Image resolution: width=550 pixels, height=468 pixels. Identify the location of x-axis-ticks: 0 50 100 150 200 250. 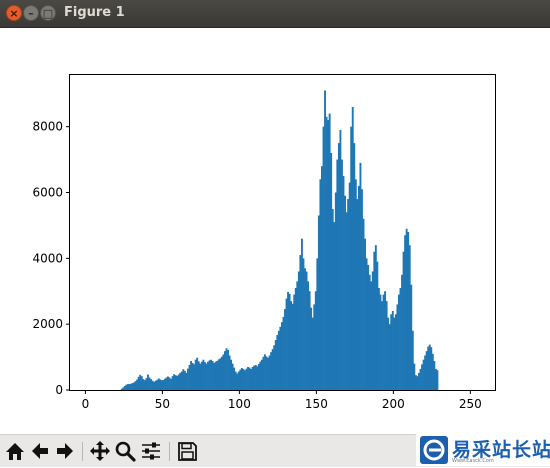
(282, 400).